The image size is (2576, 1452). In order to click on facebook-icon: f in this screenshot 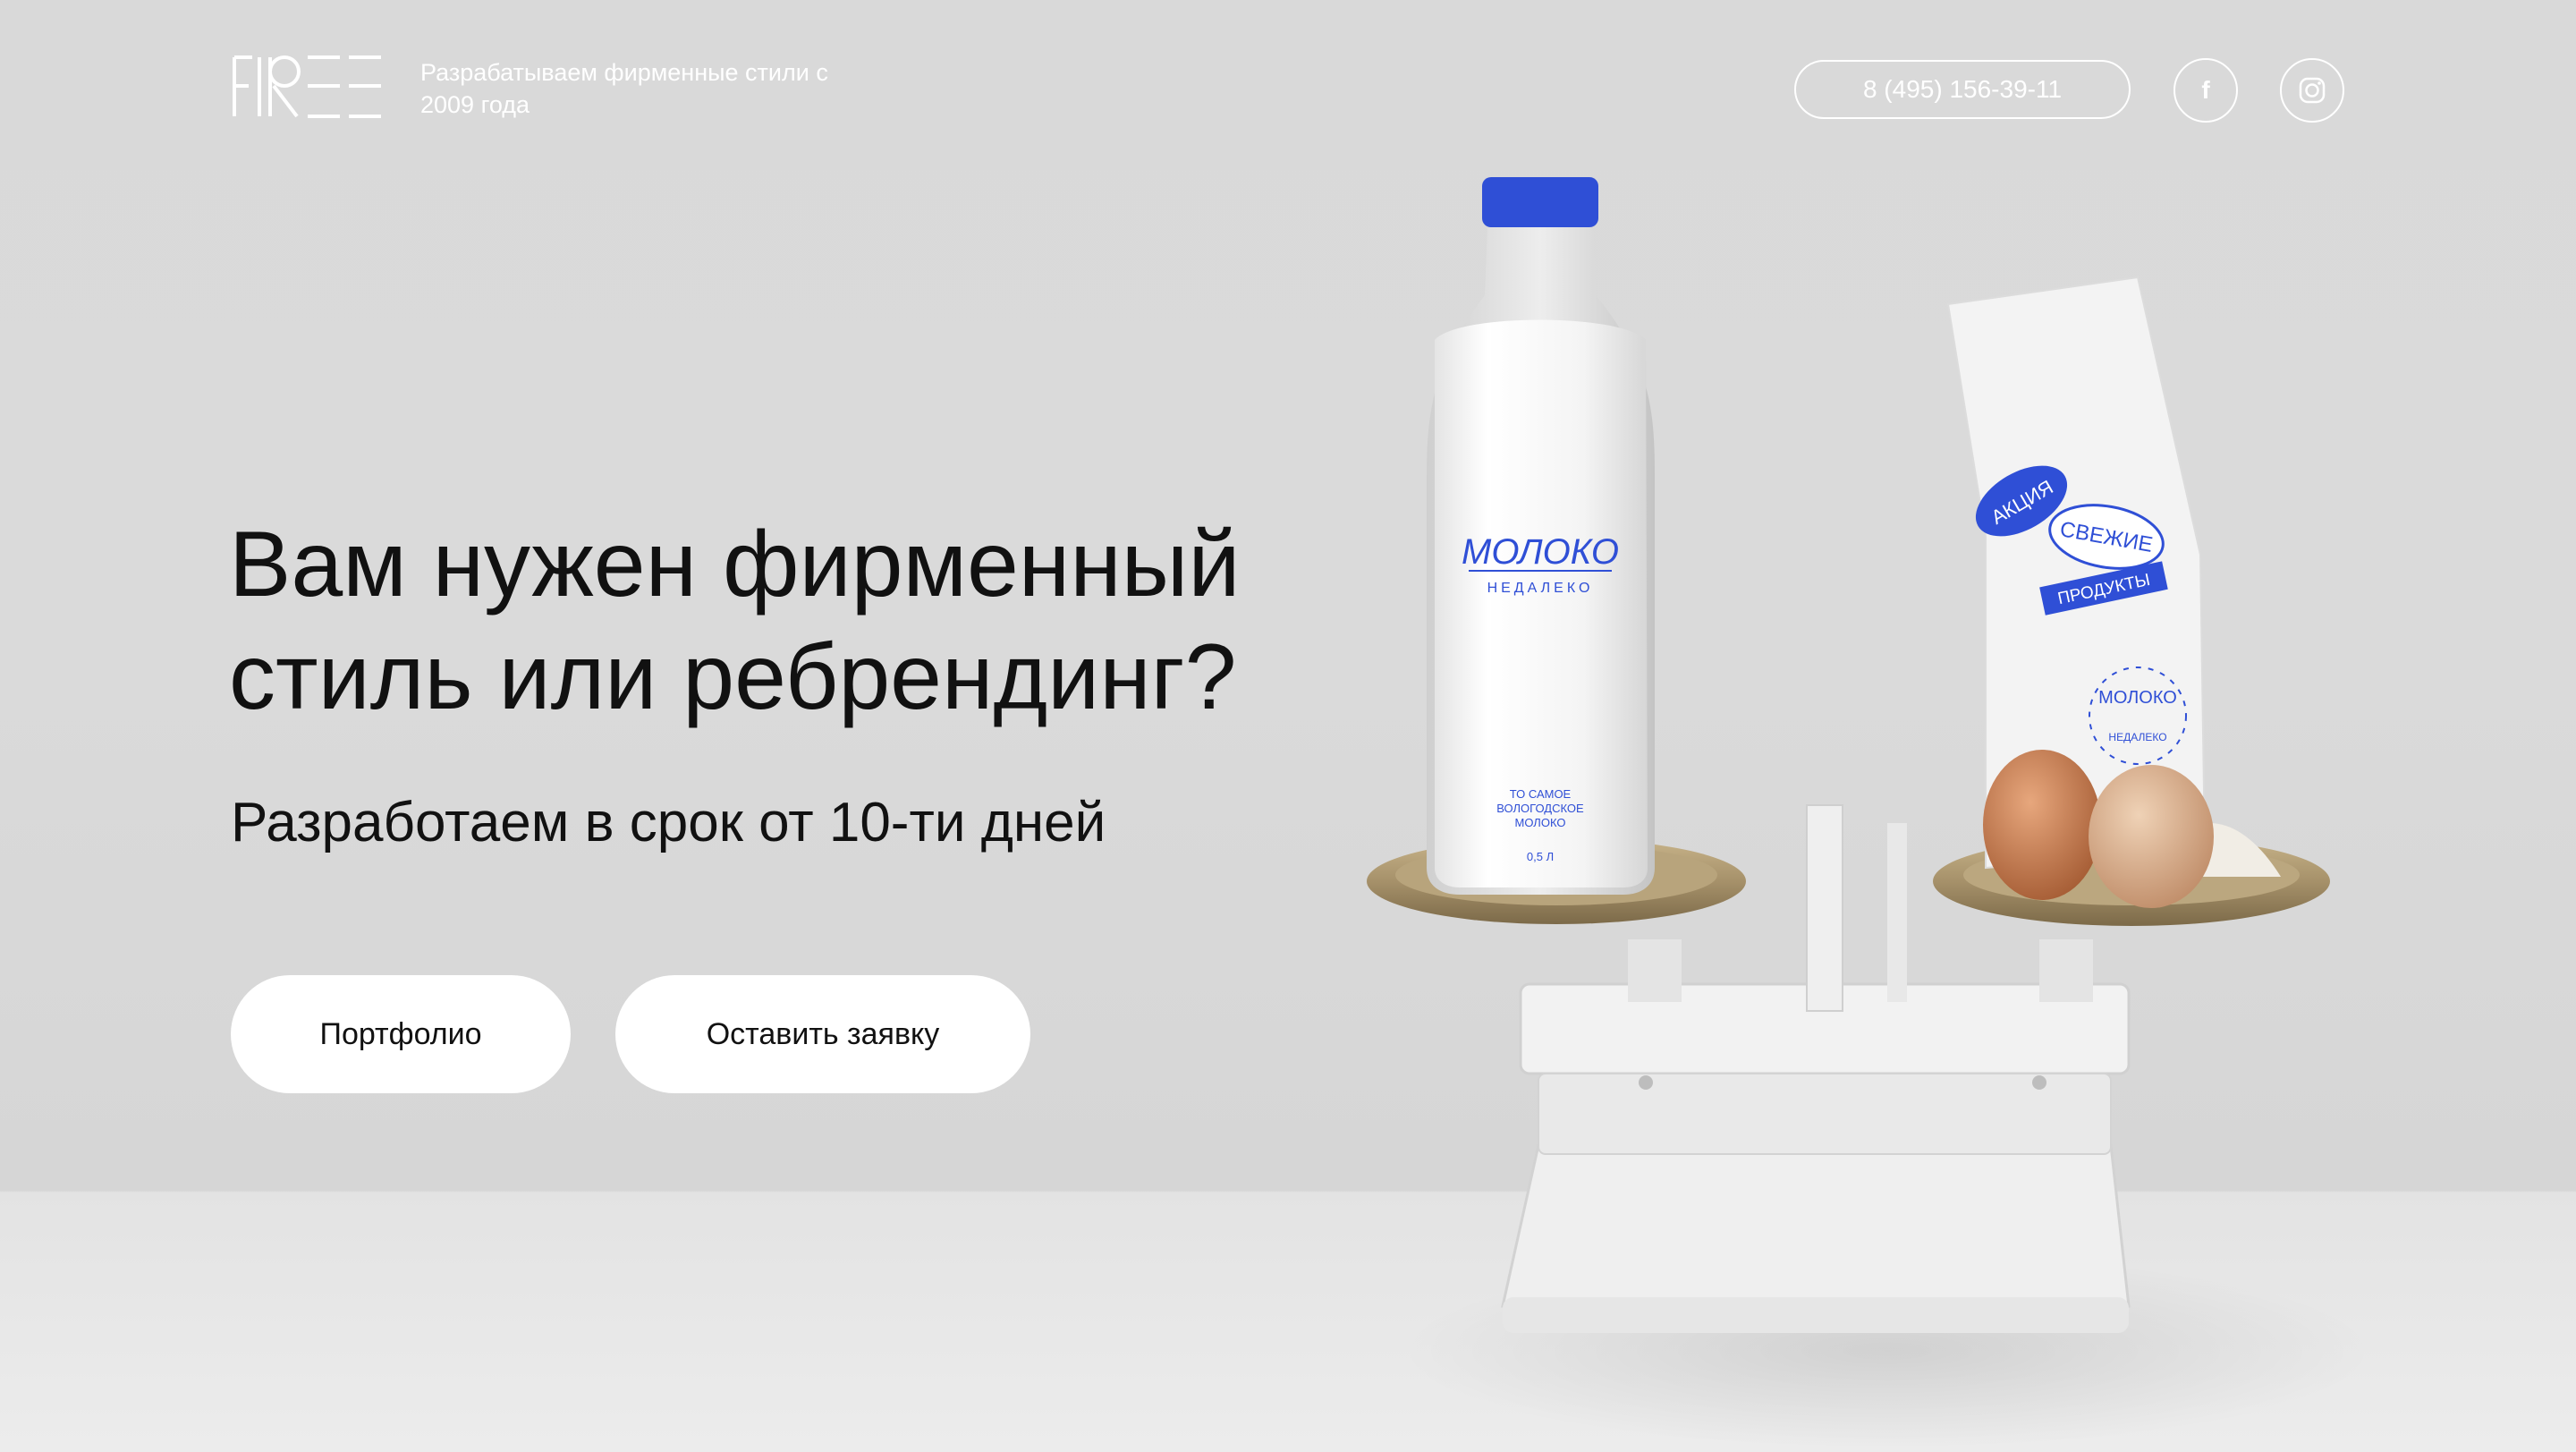, I will do `click(2205, 90)`.